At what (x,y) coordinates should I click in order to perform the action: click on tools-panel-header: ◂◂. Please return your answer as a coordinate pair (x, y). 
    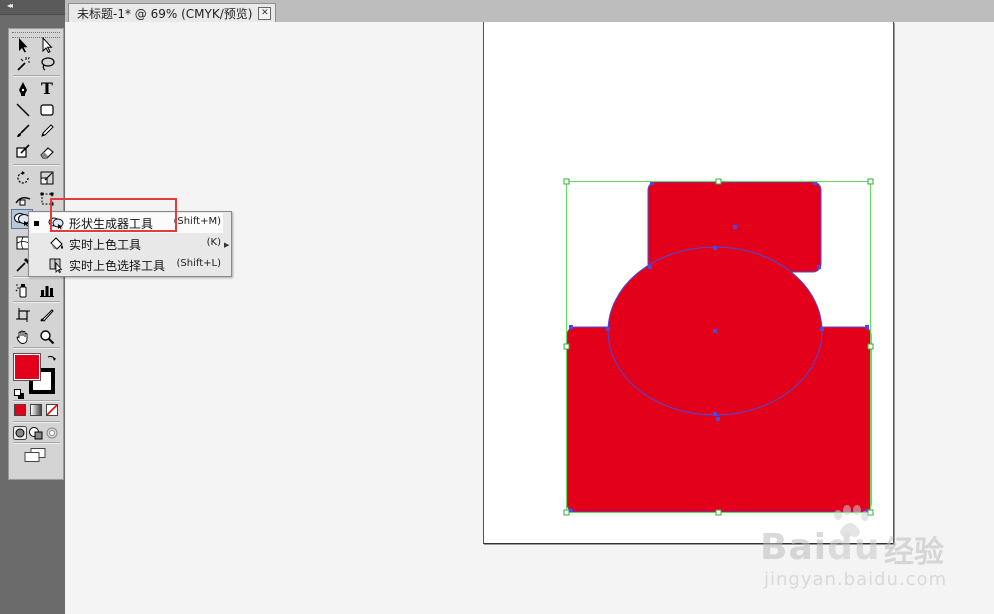
    Looking at the image, I should click on (32, 7).